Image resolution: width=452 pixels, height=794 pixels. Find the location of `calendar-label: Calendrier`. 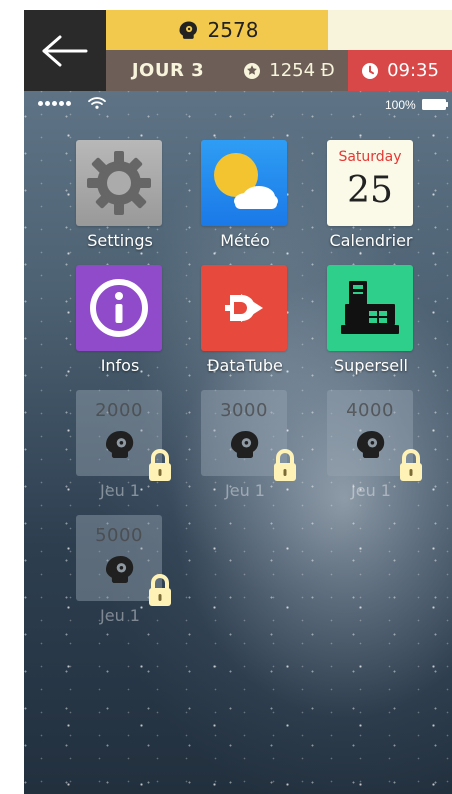

calendar-label: Calendrier is located at coordinates (371, 240).